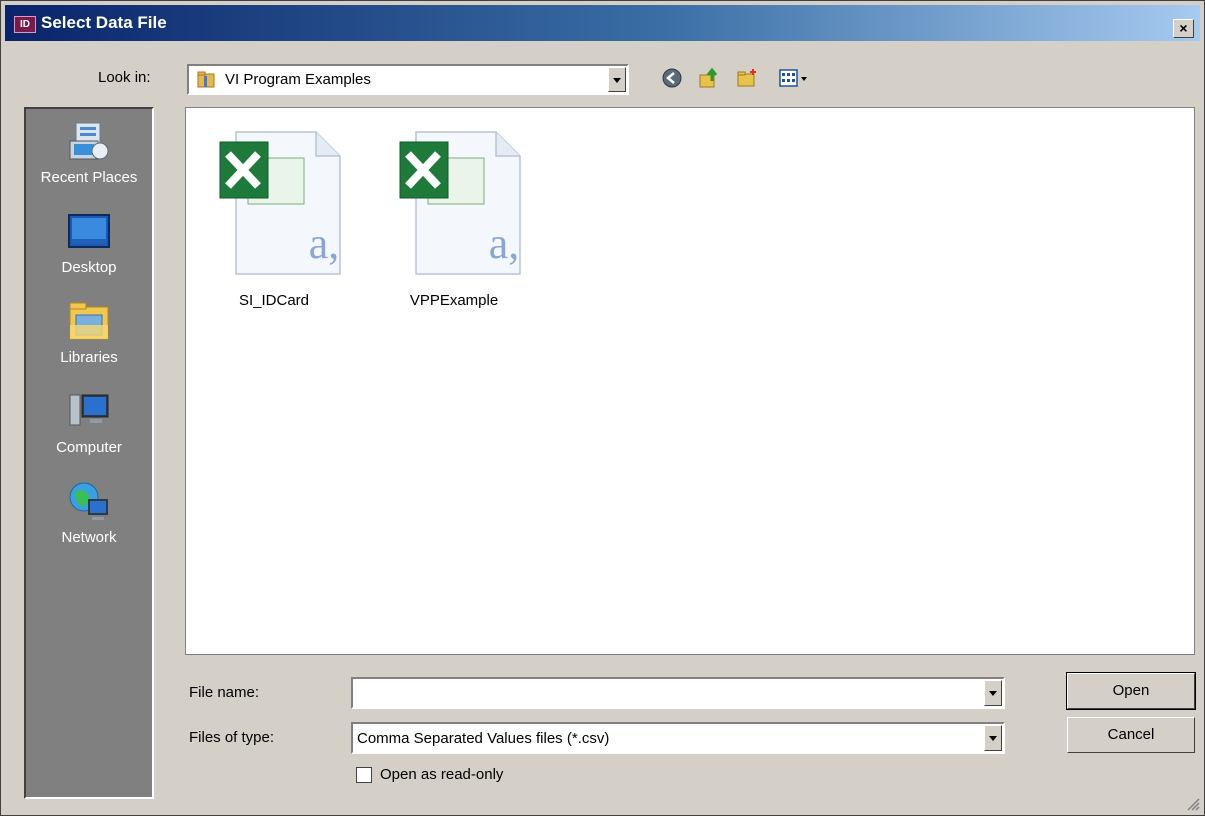 This screenshot has height=816, width=1205. Describe the element at coordinates (104, 22) in the screenshot. I see `window-title: Select Data File` at that location.